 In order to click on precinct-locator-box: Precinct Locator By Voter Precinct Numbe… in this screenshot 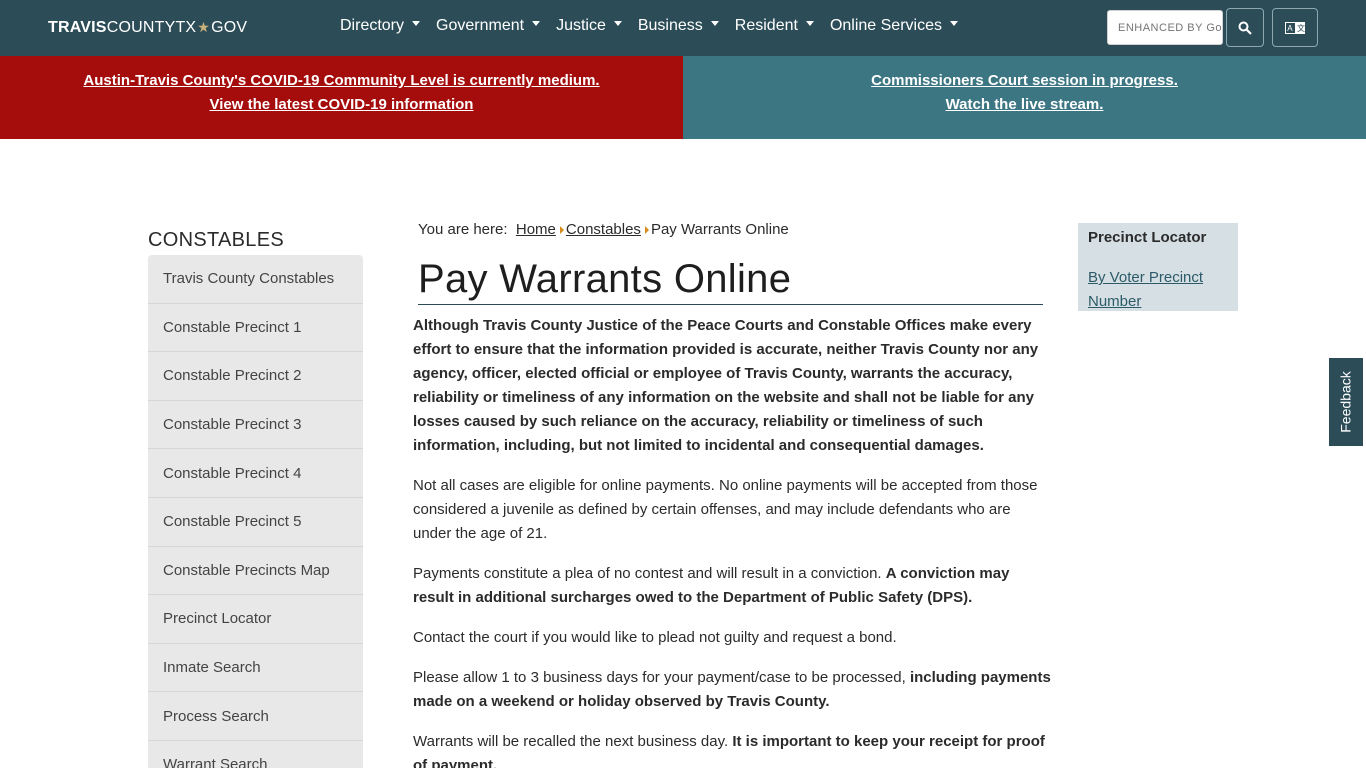, I will do `click(1158, 267)`.